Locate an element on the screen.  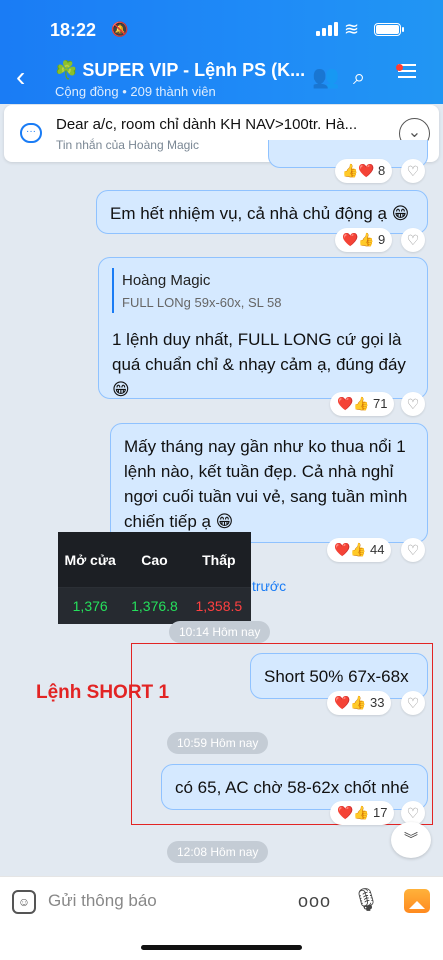
message-text: Em hết nhiệm vụ, cả nhà chủ động ạ 😁 is located at coordinates (260, 213).